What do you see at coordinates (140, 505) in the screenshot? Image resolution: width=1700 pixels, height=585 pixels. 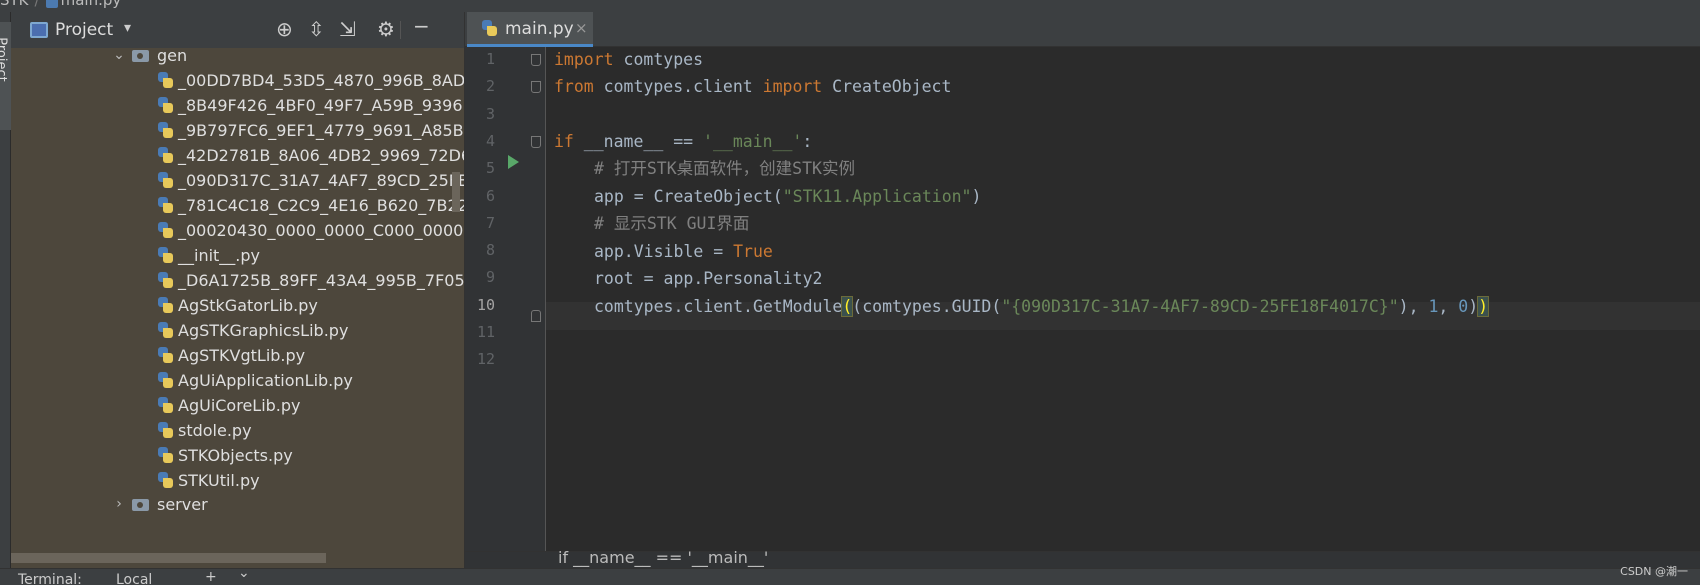 I see `package-folder-icon` at bounding box center [140, 505].